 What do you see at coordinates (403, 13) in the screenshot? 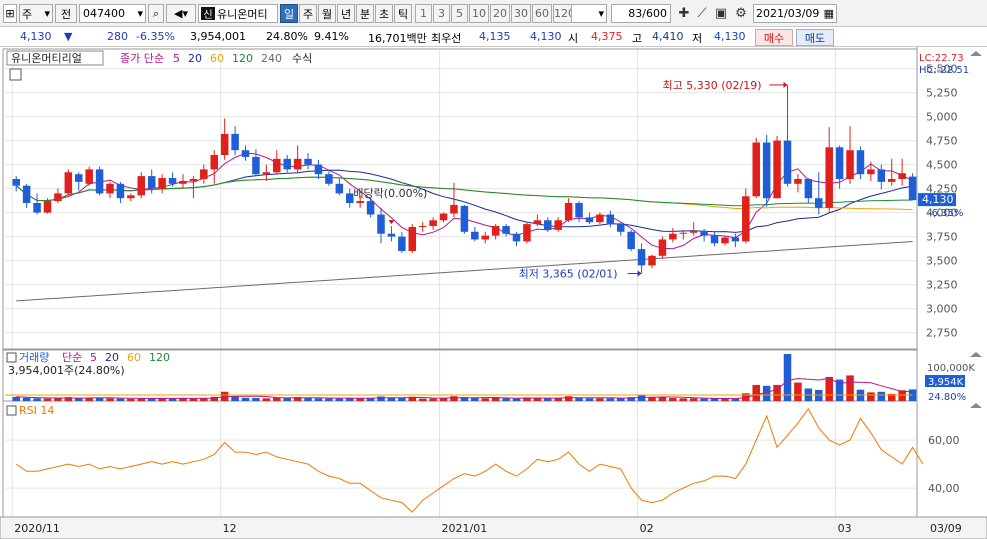
I see `period-button-6: 틱` at bounding box center [403, 13].